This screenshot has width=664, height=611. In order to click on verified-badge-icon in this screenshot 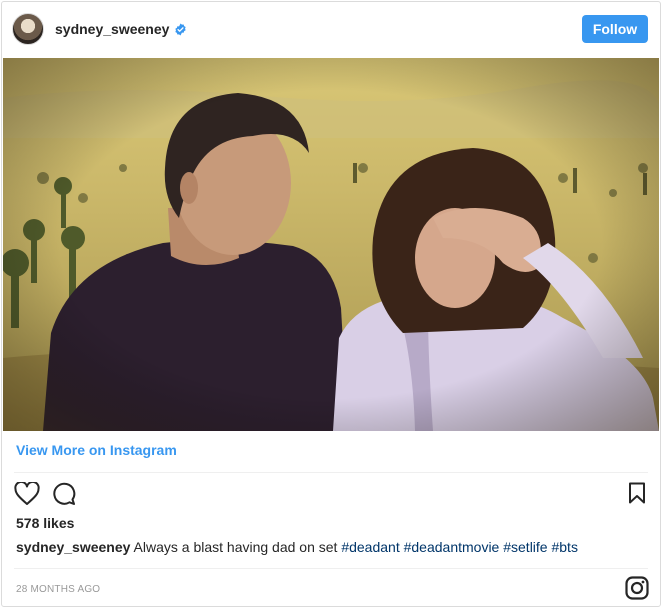, I will do `click(181, 29)`.